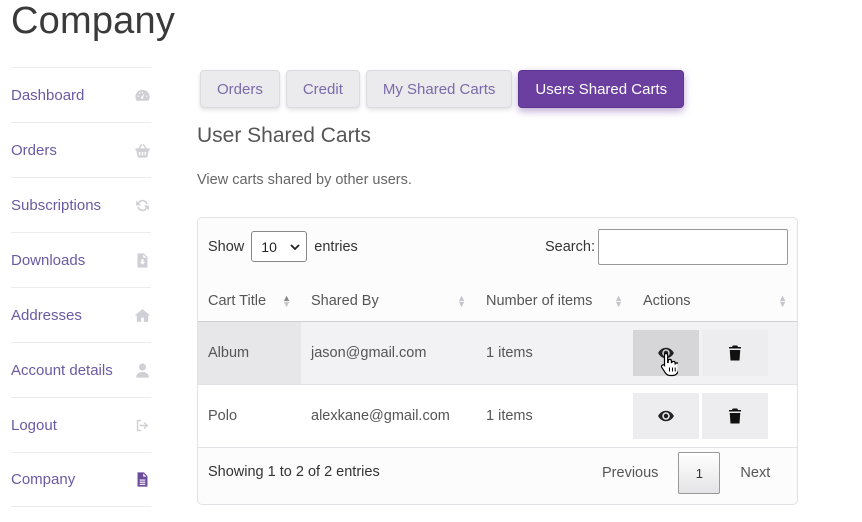 The height and width of the screenshot is (522, 862). I want to click on file-text-icon, so click(142, 480).